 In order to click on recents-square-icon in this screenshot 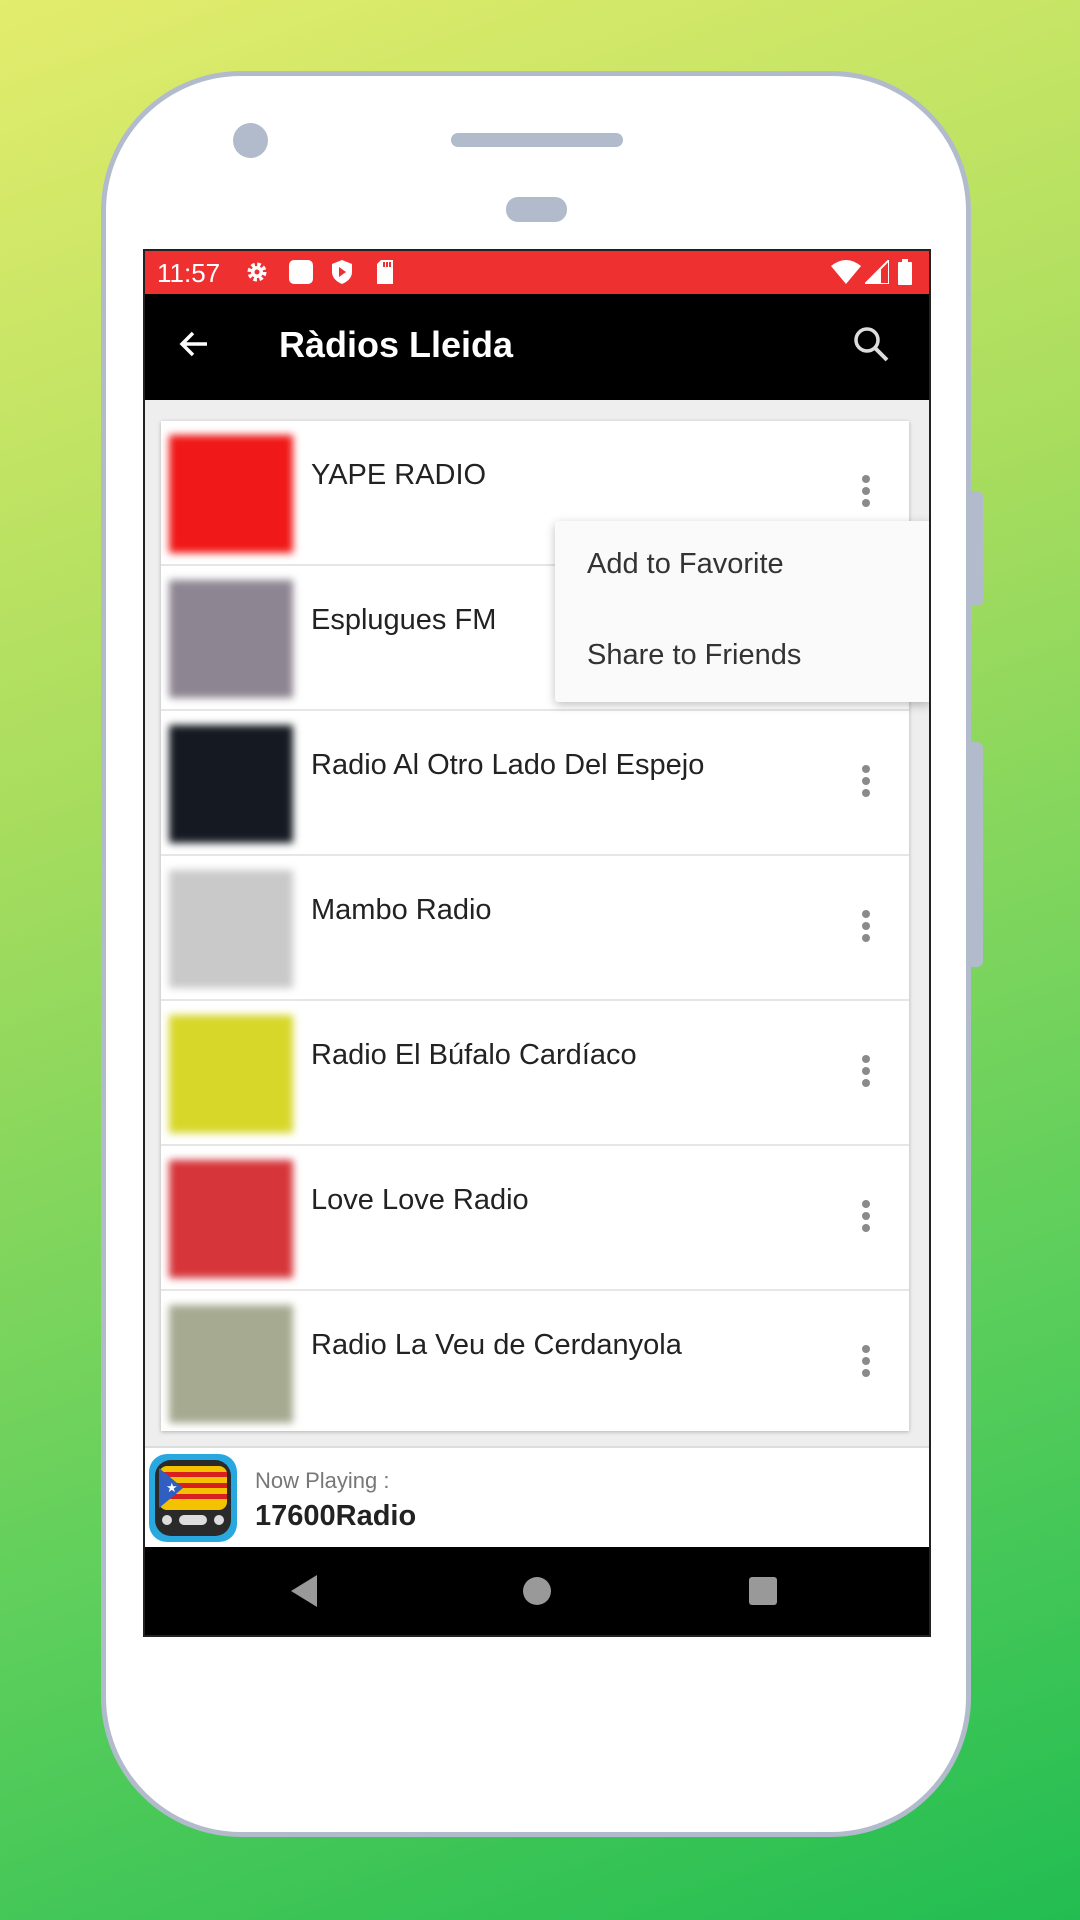, I will do `click(763, 1591)`.